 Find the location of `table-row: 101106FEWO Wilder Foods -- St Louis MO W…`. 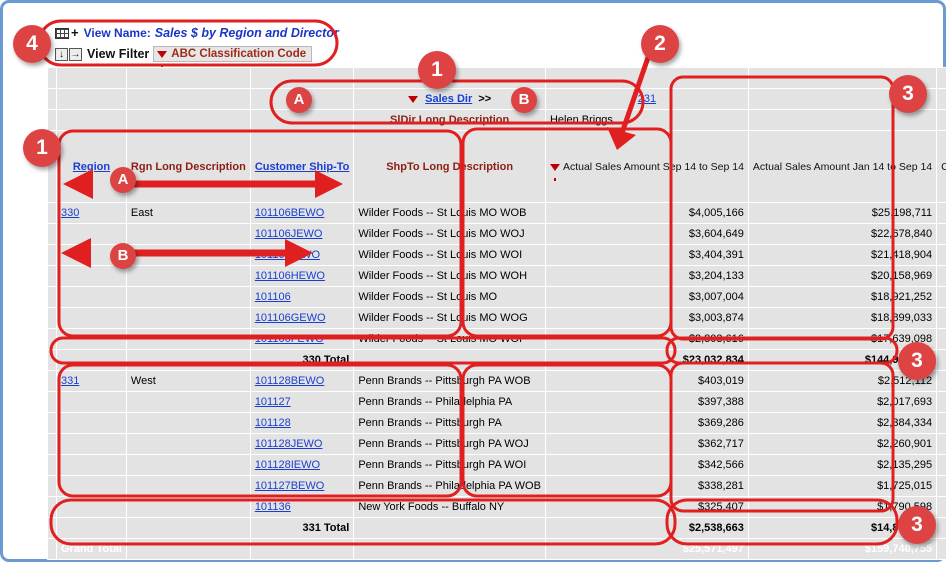

table-row: 101106FEWO Wilder Foods -- St Louis MO W… is located at coordinates (497, 339).